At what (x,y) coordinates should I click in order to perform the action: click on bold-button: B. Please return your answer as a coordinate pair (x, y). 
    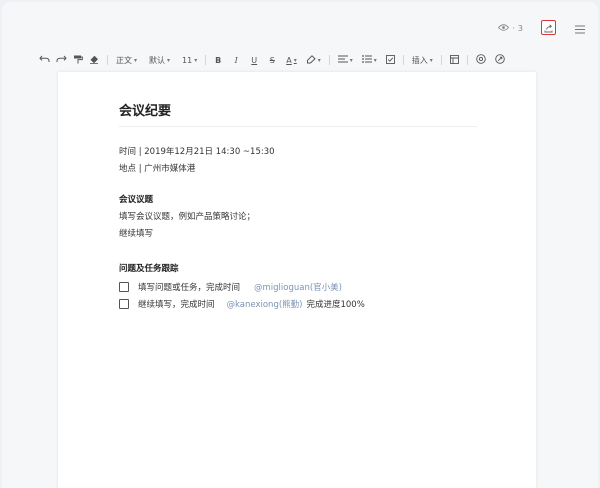
    Looking at the image, I should click on (218, 60).